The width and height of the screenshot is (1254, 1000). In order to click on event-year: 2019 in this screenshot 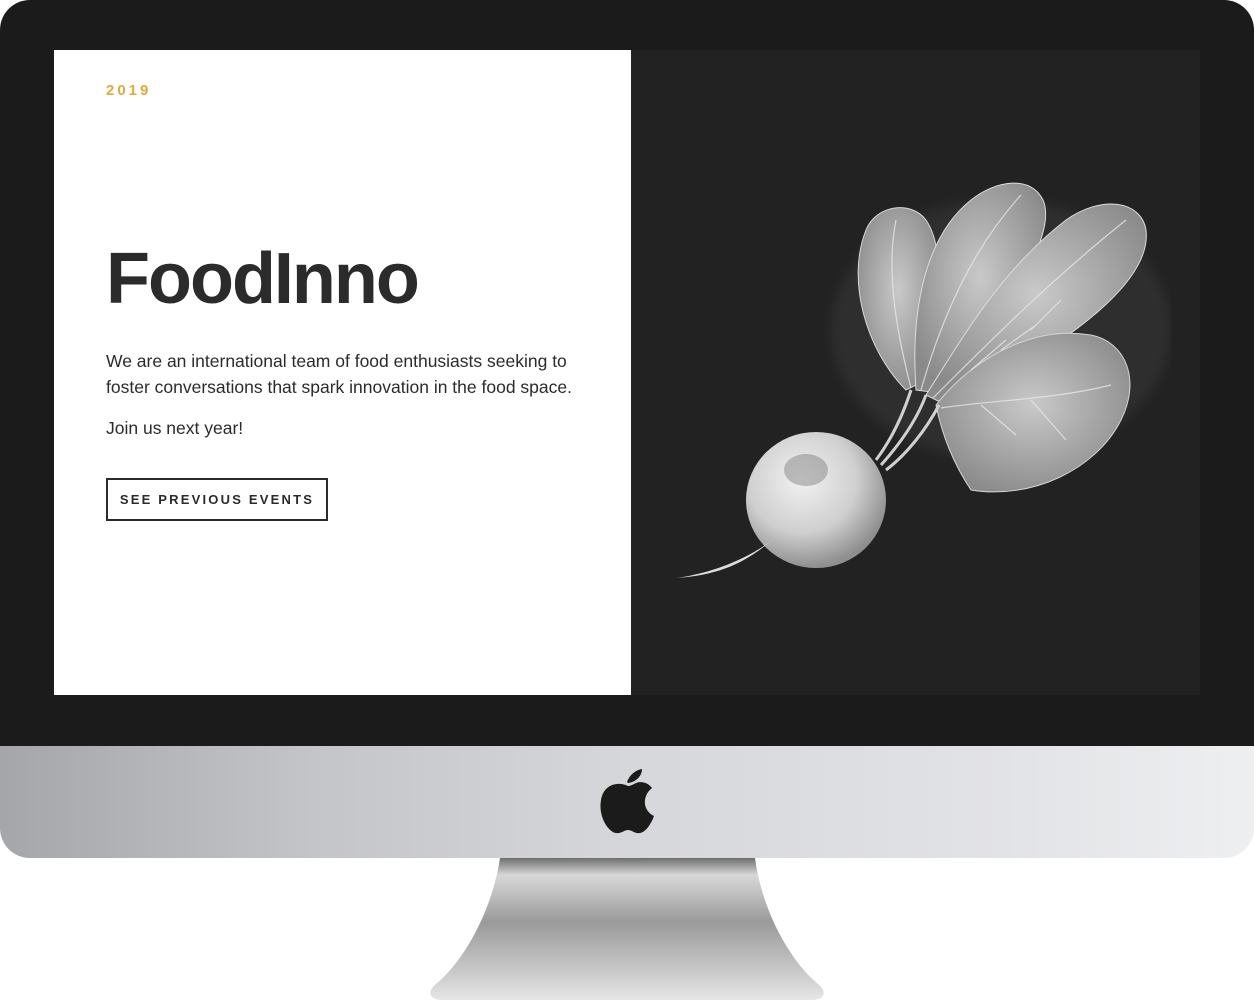, I will do `click(129, 90)`.